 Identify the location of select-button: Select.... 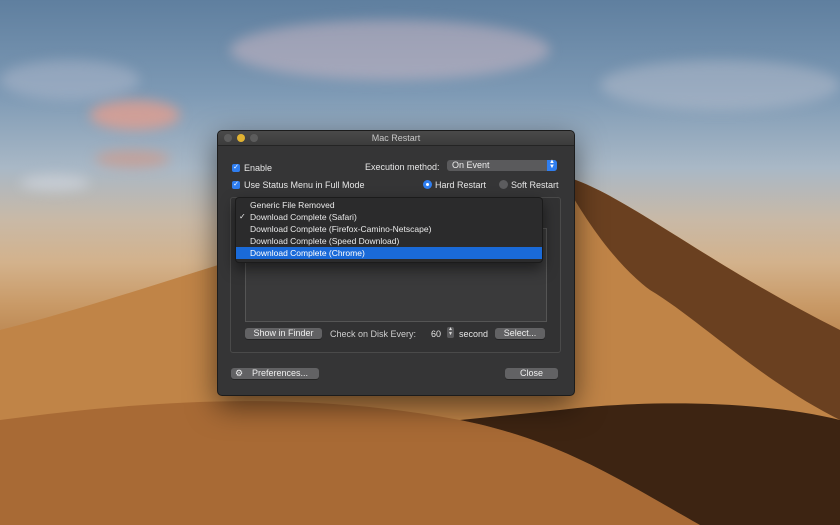
(520, 333).